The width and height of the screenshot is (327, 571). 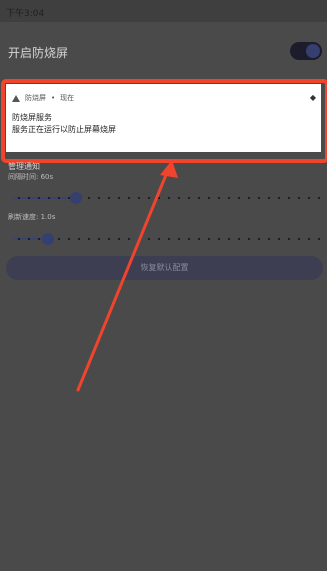 I want to click on arrow-line, so click(x=123, y=280).